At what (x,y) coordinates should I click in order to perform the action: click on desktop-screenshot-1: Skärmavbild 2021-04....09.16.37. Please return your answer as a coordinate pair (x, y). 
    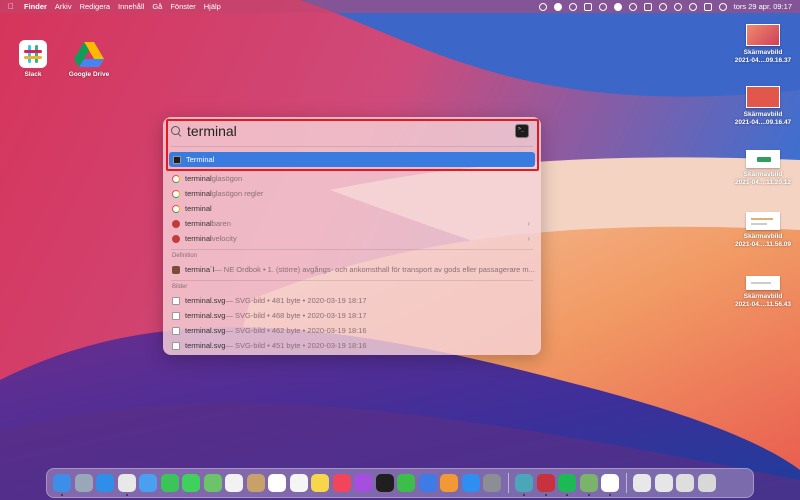
    Looking at the image, I should click on (763, 44).